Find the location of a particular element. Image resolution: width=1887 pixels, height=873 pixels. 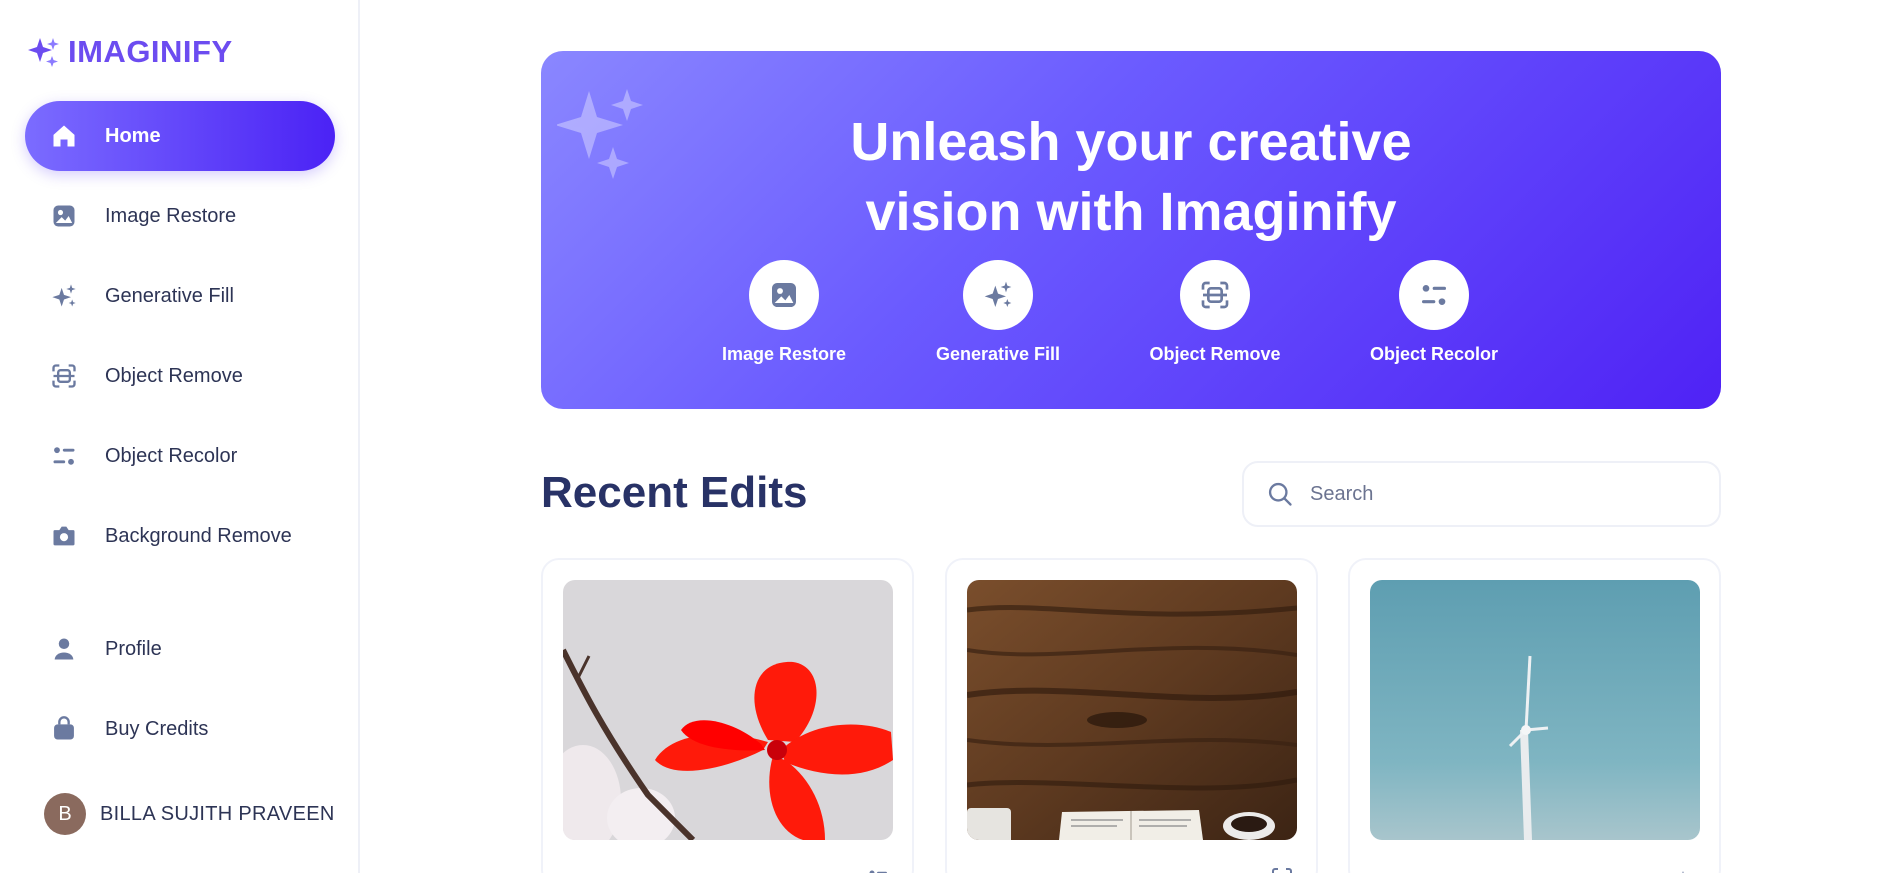

hero-title-line-1: Unleash your creative is located at coordinates (1131, 142).